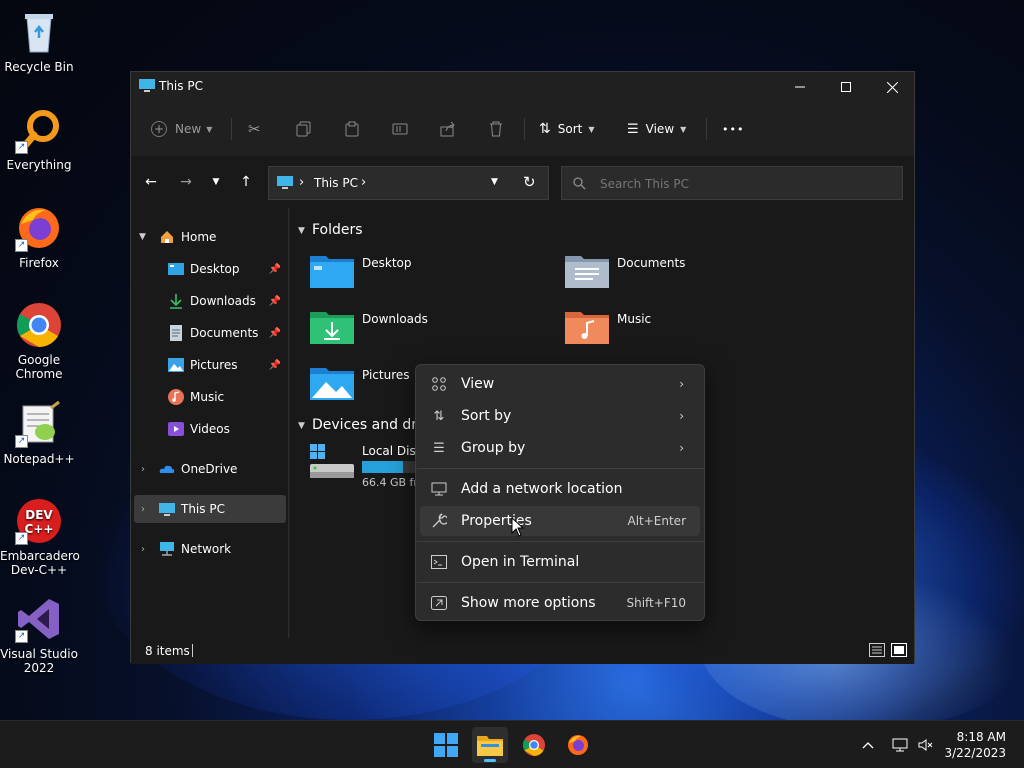  Describe the element at coordinates (518, 527) in the screenshot. I see `mouse-cursor-icon` at that location.